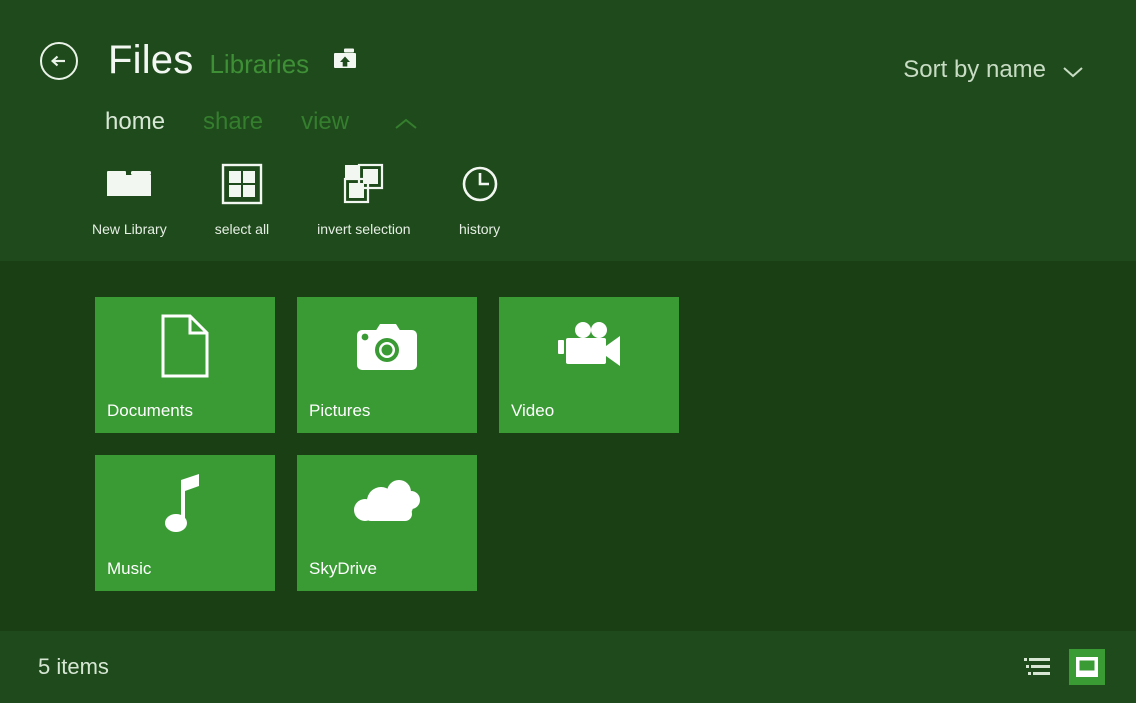 The height and width of the screenshot is (703, 1136). What do you see at coordinates (364, 184) in the screenshot?
I see `invert-selection-icon` at bounding box center [364, 184].